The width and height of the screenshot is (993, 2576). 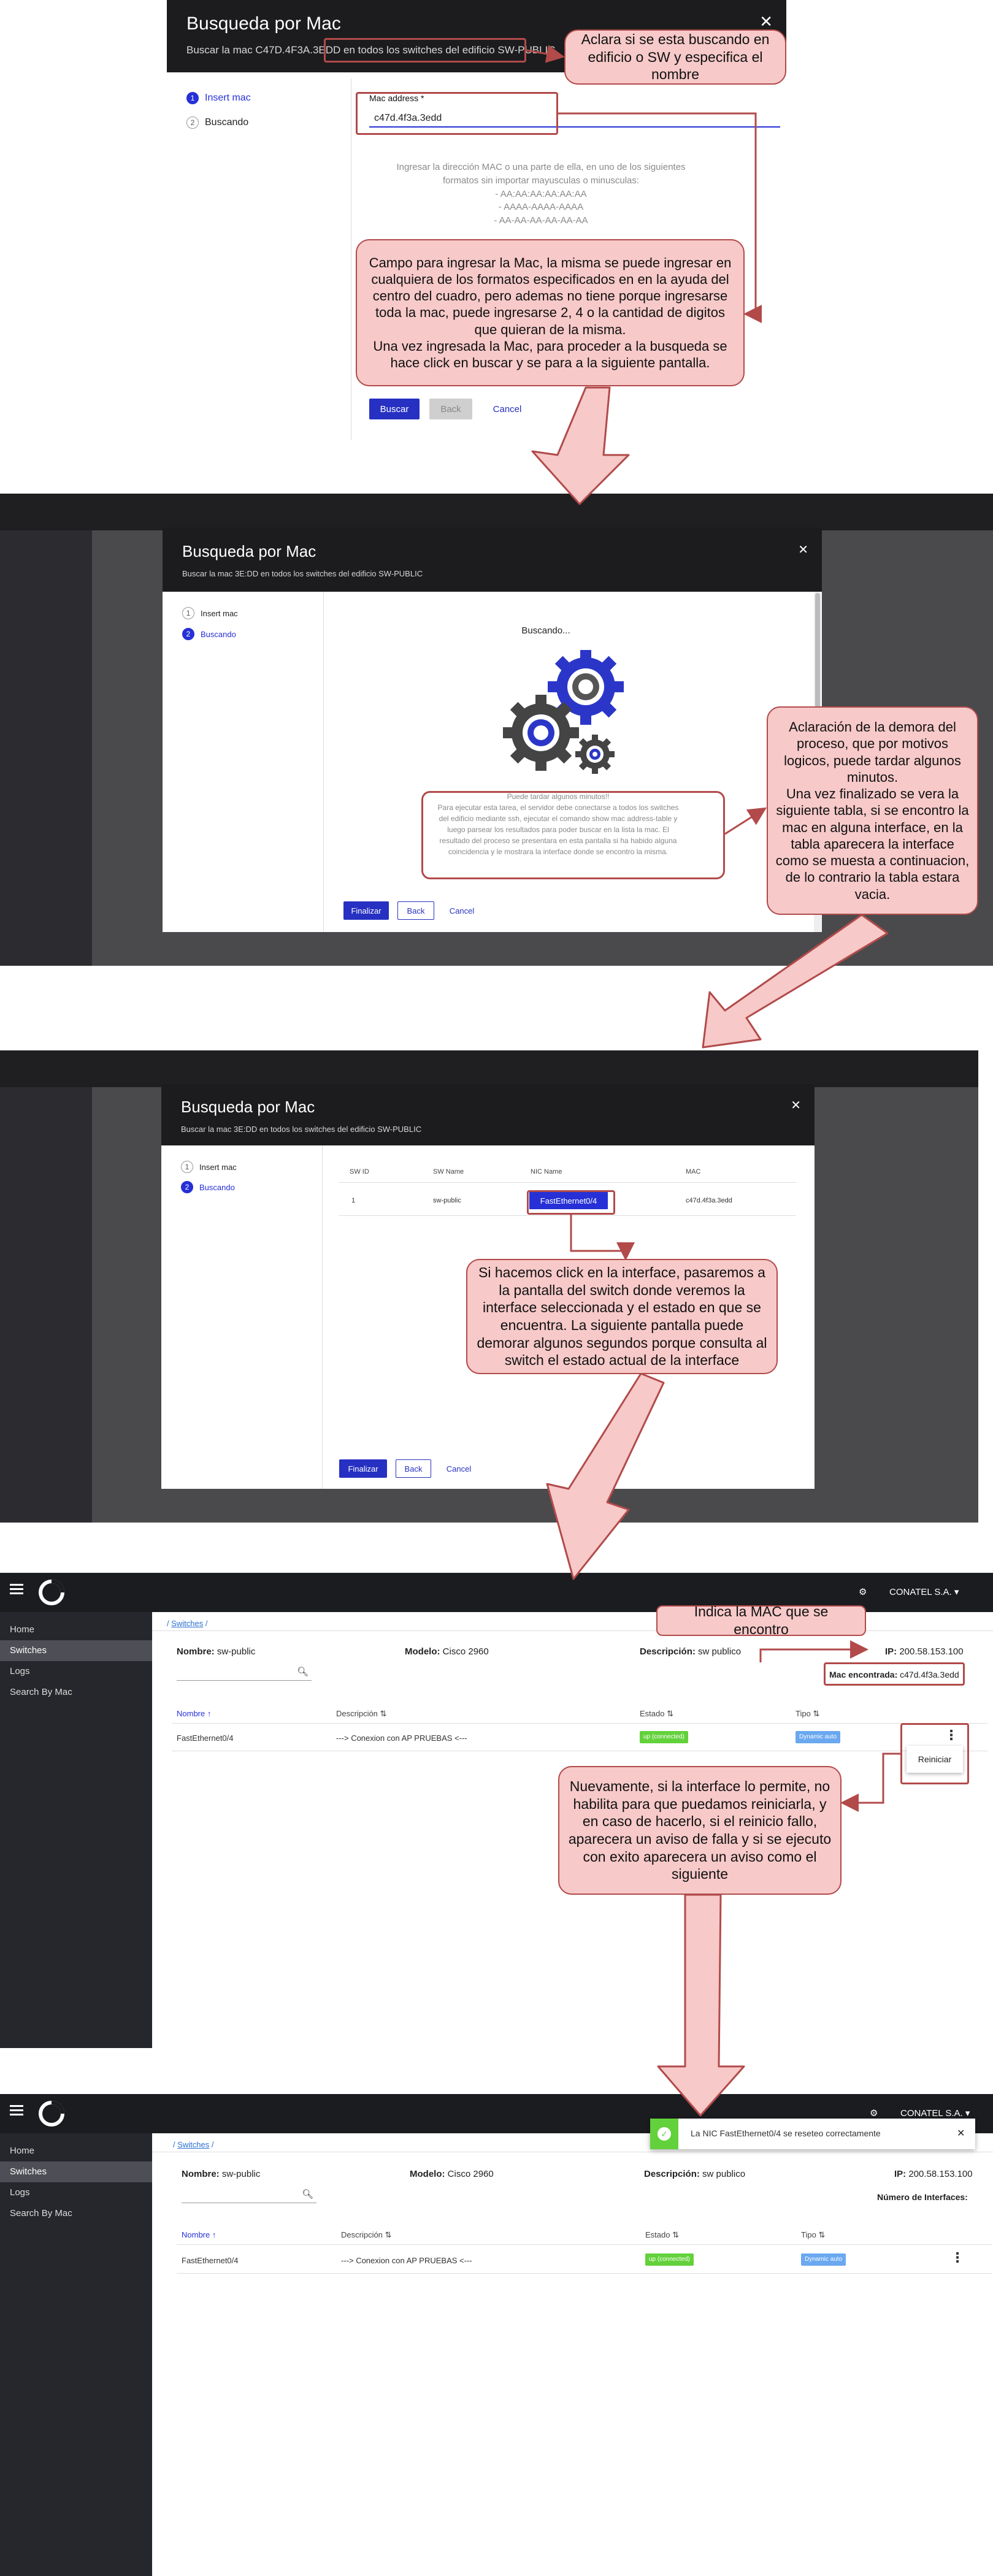 I want to click on cell-mac: c47d.4f3a.3edd, so click(x=709, y=1200).